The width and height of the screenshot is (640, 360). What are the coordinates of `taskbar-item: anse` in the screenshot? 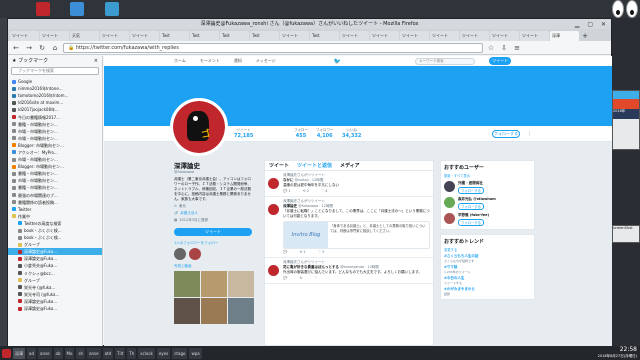 It's located at (94, 353).